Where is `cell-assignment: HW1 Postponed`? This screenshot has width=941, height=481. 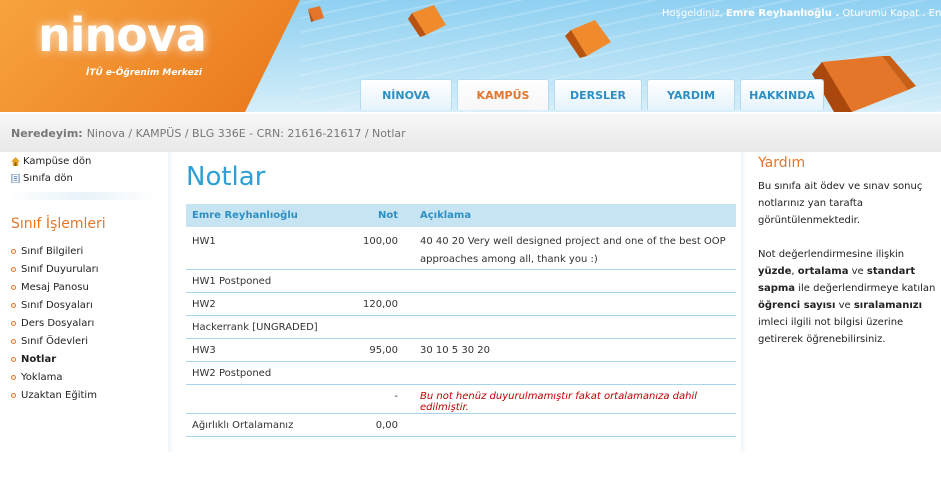
cell-assignment: HW1 Postponed is located at coordinates (271, 281).